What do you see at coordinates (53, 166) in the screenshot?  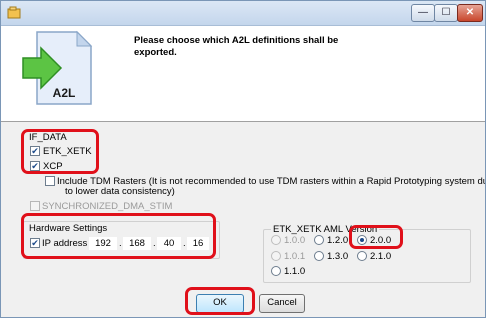 I see `xcp-label: XCP` at bounding box center [53, 166].